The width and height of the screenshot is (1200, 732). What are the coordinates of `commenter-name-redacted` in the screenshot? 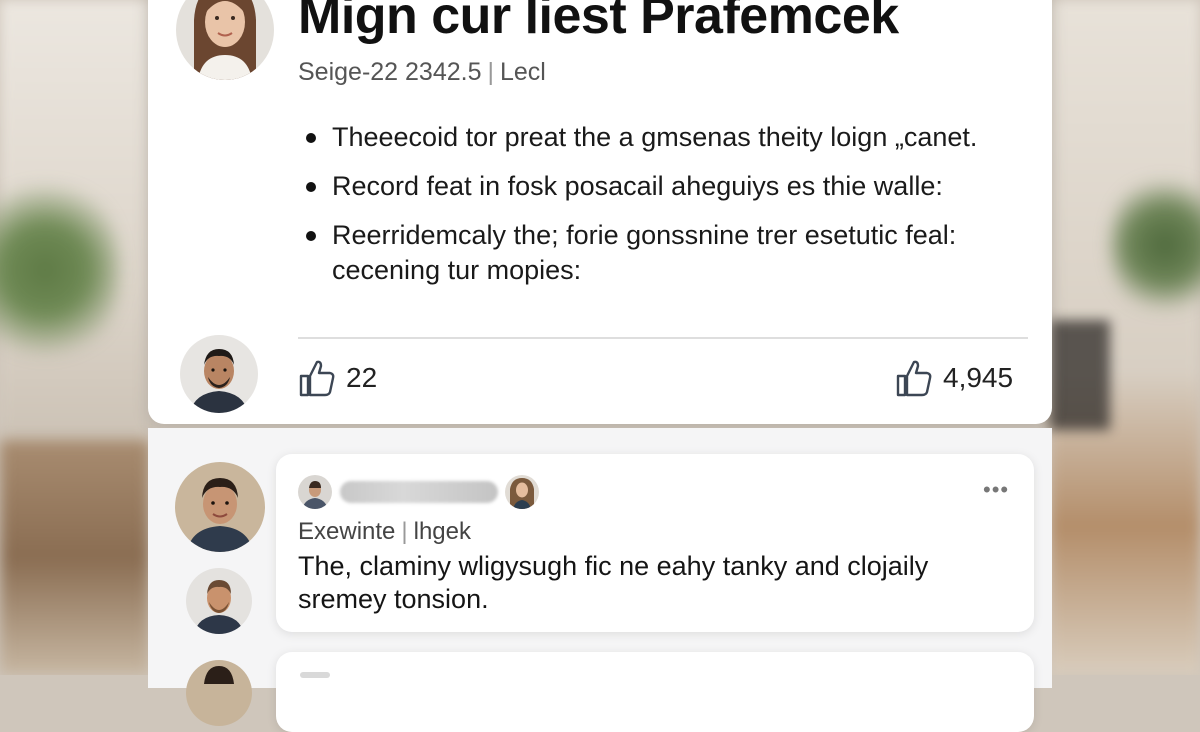 It's located at (419, 492).